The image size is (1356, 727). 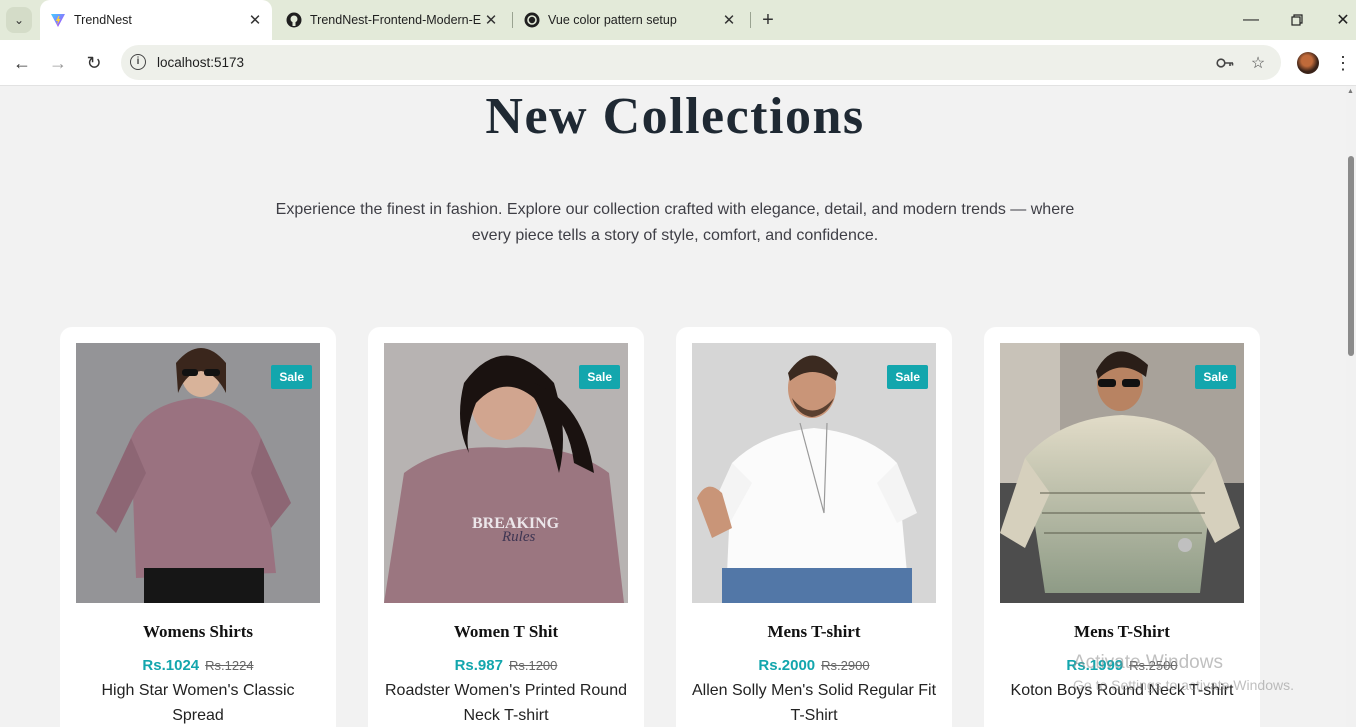 What do you see at coordinates (1183, 685) in the screenshot?
I see `watermark-subtitle: Go to Settings to activate Windows.` at bounding box center [1183, 685].